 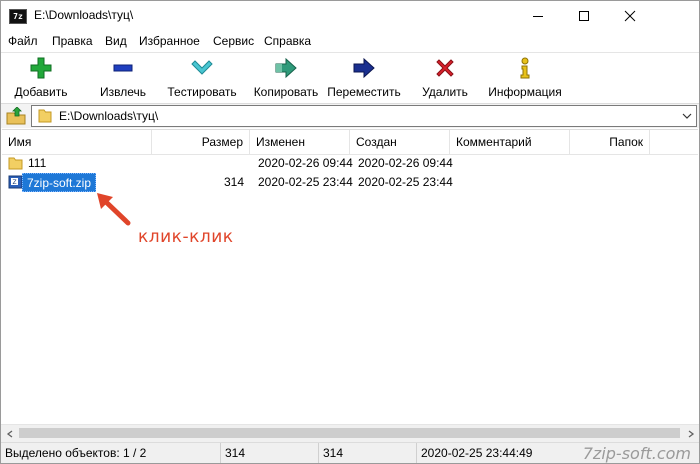 What do you see at coordinates (510, 142) in the screenshot?
I see `column-header-comment: Комментарий` at bounding box center [510, 142].